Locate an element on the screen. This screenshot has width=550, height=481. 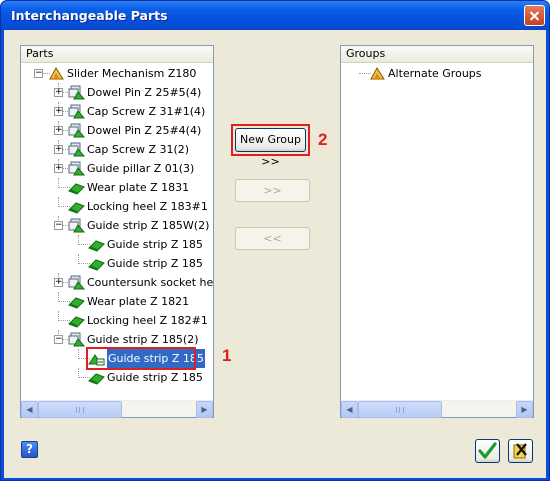
close-button is located at coordinates (534, 15).